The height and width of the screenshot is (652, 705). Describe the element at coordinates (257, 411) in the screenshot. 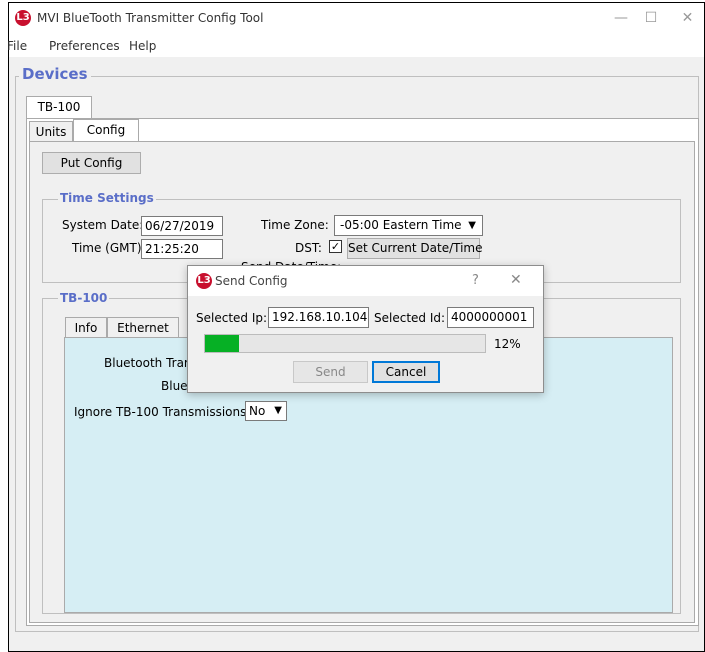

I see `ignore-transmissions-value: No` at that location.